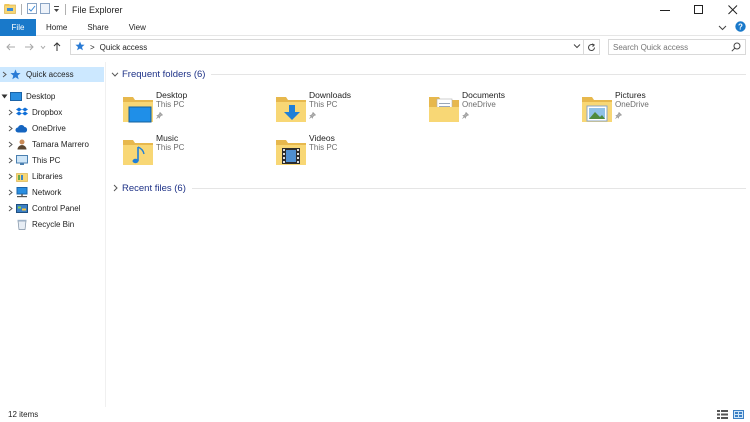 The image size is (750, 422). Describe the element at coordinates (46, 160) in the screenshot. I see `nav-item-label: This PC` at that location.